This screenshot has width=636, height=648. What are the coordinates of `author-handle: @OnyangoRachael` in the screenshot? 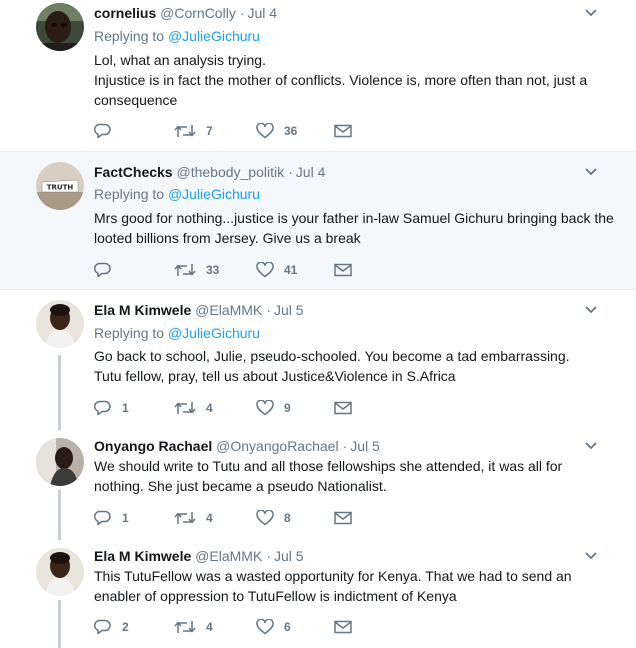 It's located at (277, 446).